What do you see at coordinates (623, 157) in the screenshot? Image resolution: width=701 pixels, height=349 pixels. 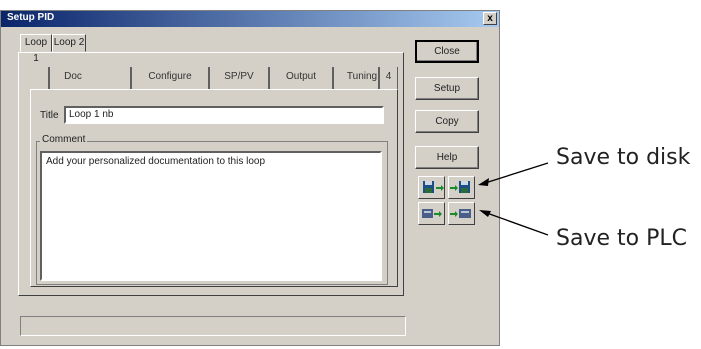 I see `annotation-save-to-disk: Save to disk` at bounding box center [623, 157].